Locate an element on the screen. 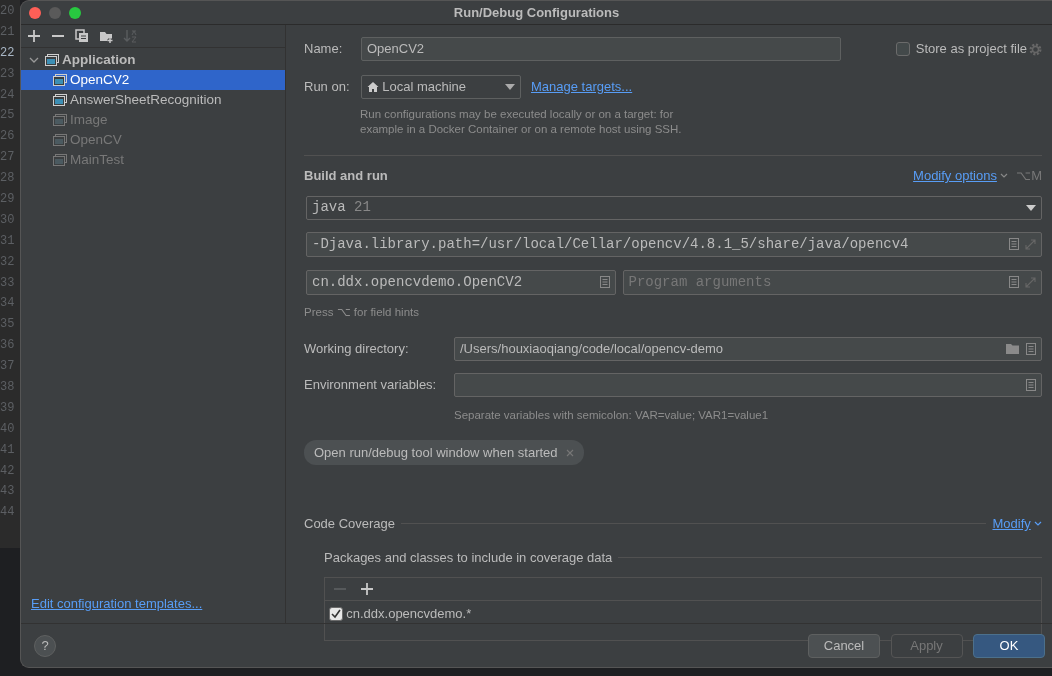  option-chip: Open run/debug tool window when started is located at coordinates (444, 452).